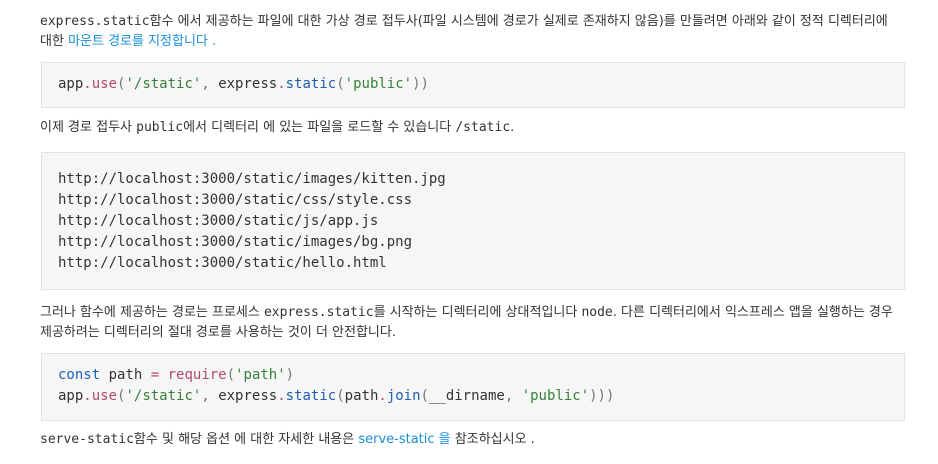  I want to click on mount-path-link: 마운트 경로를 지정합니다 ., so click(142, 41).